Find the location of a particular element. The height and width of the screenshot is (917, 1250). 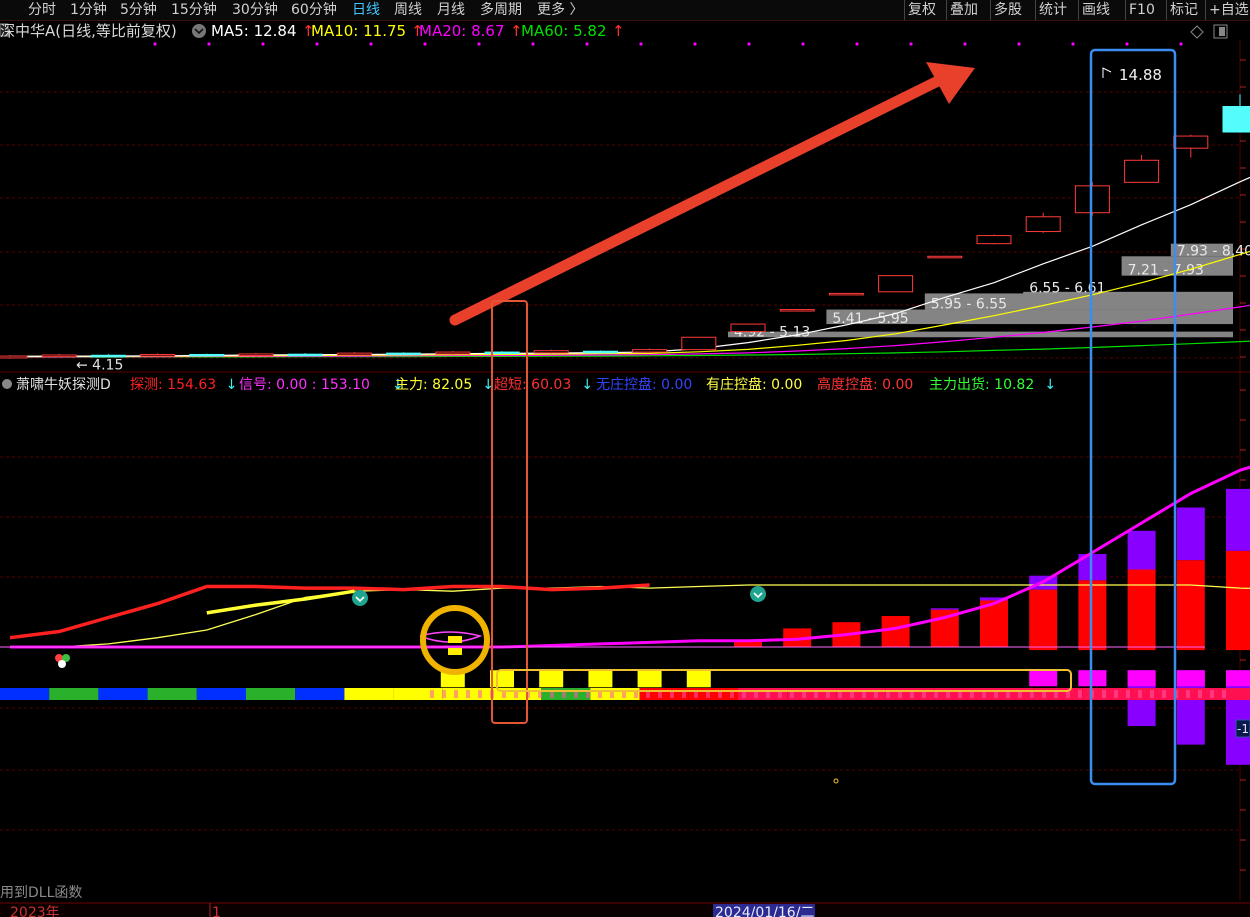

indicator-value-4: 无庄控盘: 0.00 is located at coordinates (644, 384).